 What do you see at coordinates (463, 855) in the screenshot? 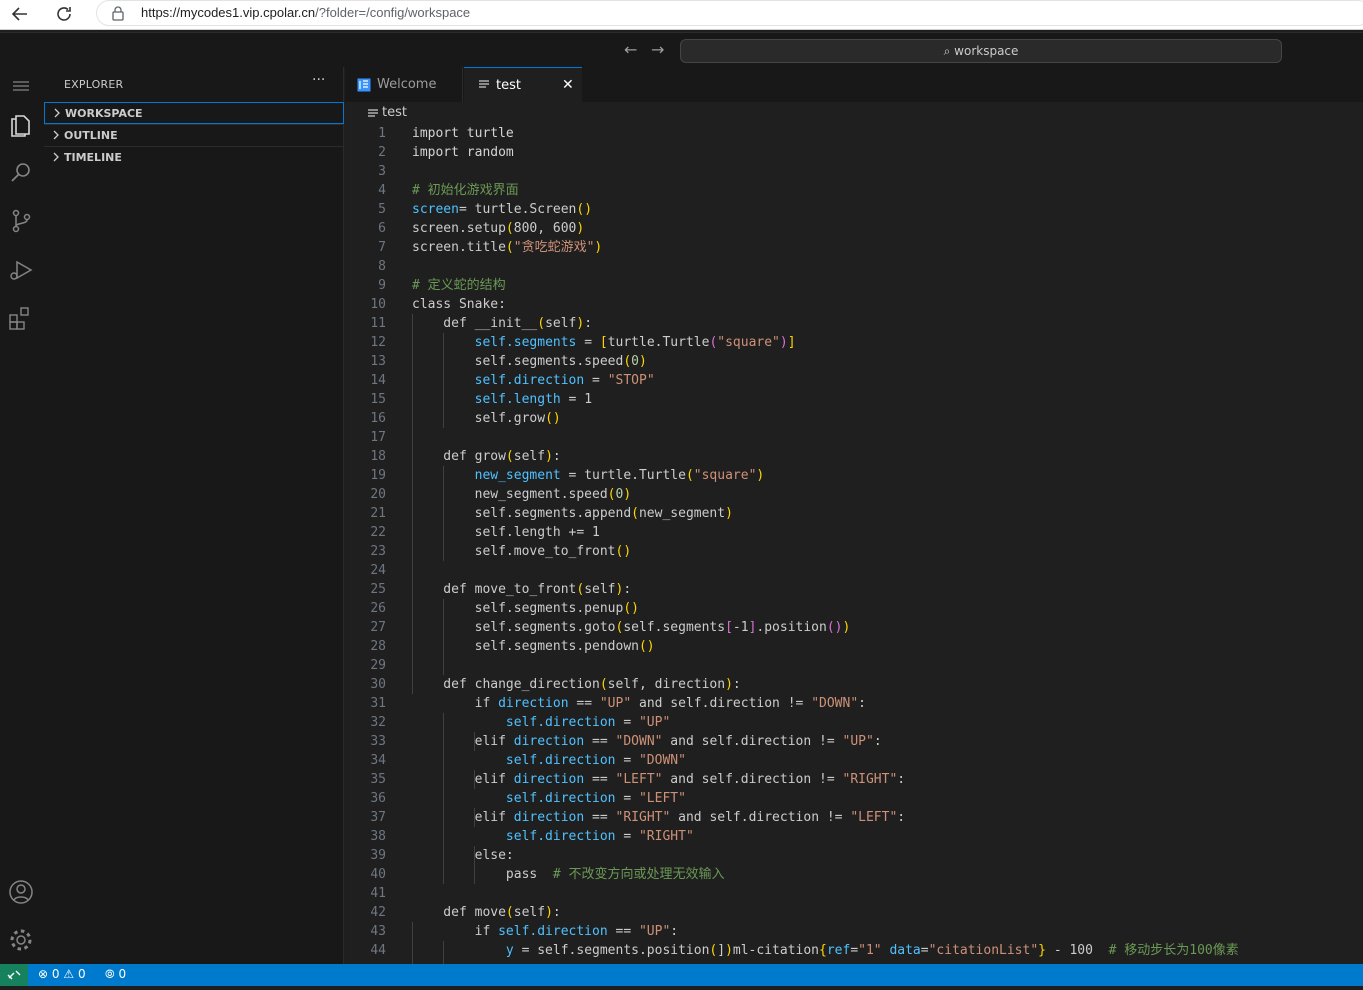
I see `code-line: else:` at bounding box center [463, 855].